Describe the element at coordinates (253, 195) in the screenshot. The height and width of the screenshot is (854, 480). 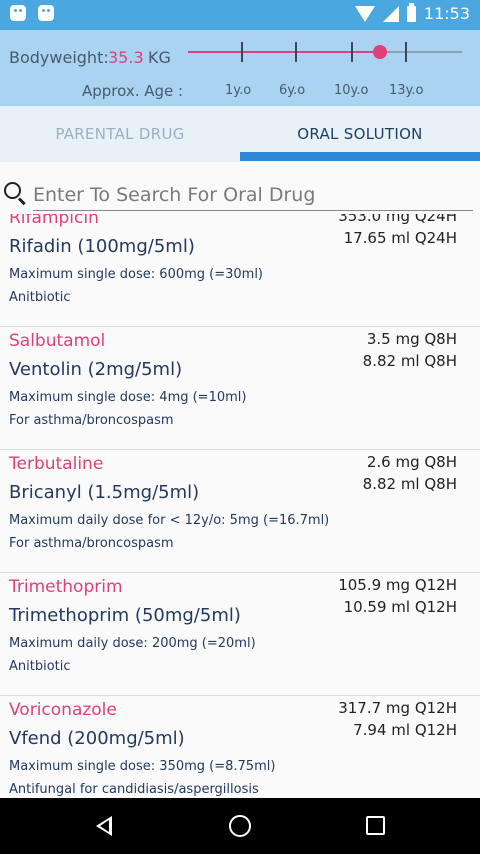
I see `search-input` at that location.